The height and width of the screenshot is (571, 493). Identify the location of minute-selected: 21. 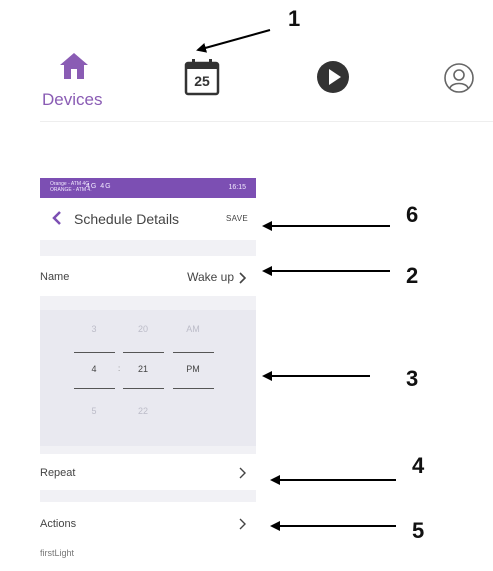
(143, 369).